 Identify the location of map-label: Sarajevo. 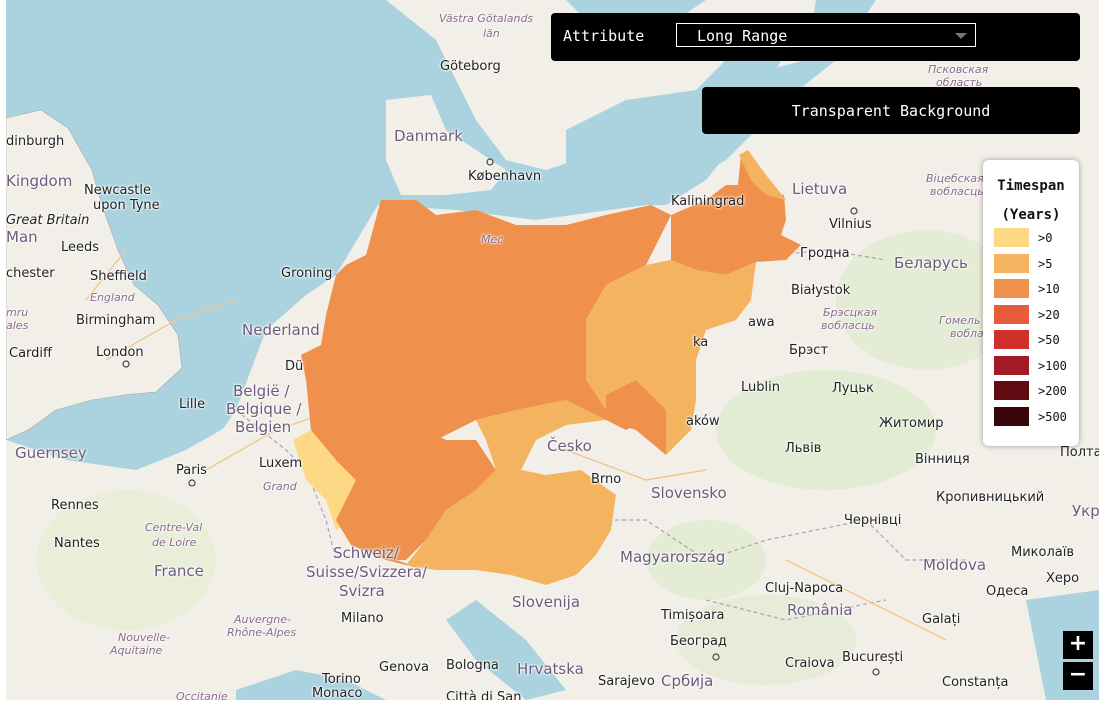
(626, 681).